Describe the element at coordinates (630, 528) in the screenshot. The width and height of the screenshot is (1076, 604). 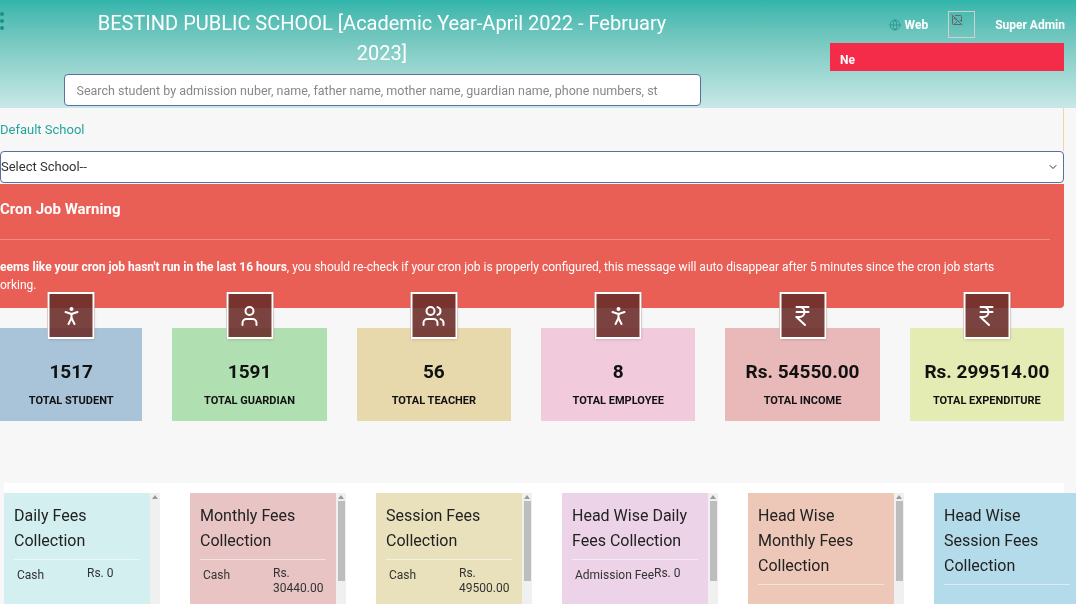
I see `fee-card-title: Head Wise Daily Fees Collection` at that location.